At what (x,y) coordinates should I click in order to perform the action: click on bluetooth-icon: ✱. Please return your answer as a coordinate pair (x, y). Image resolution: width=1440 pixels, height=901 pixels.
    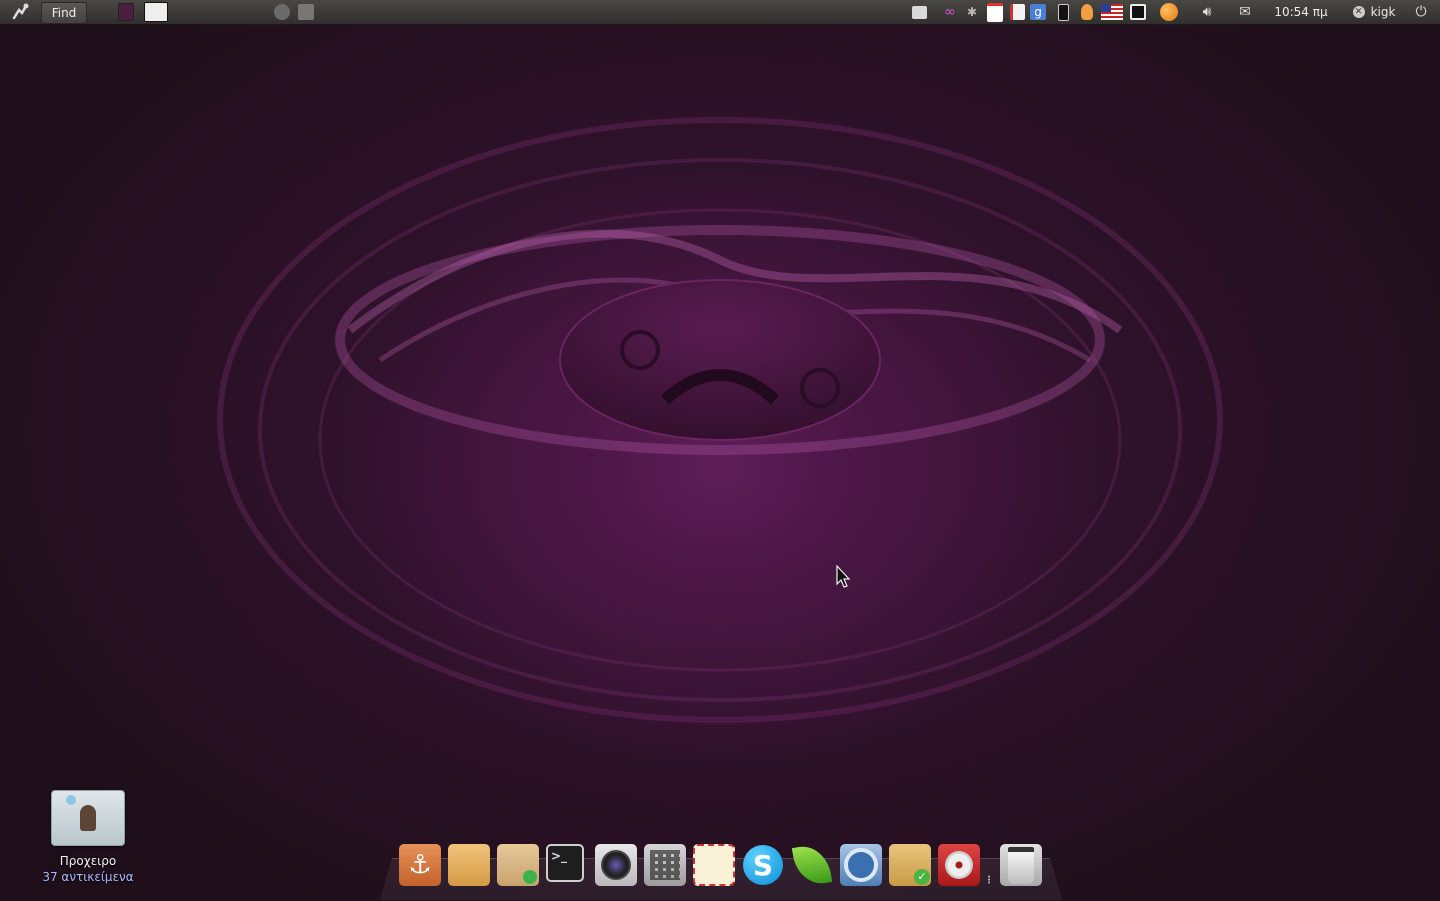
    Looking at the image, I should click on (972, 12).